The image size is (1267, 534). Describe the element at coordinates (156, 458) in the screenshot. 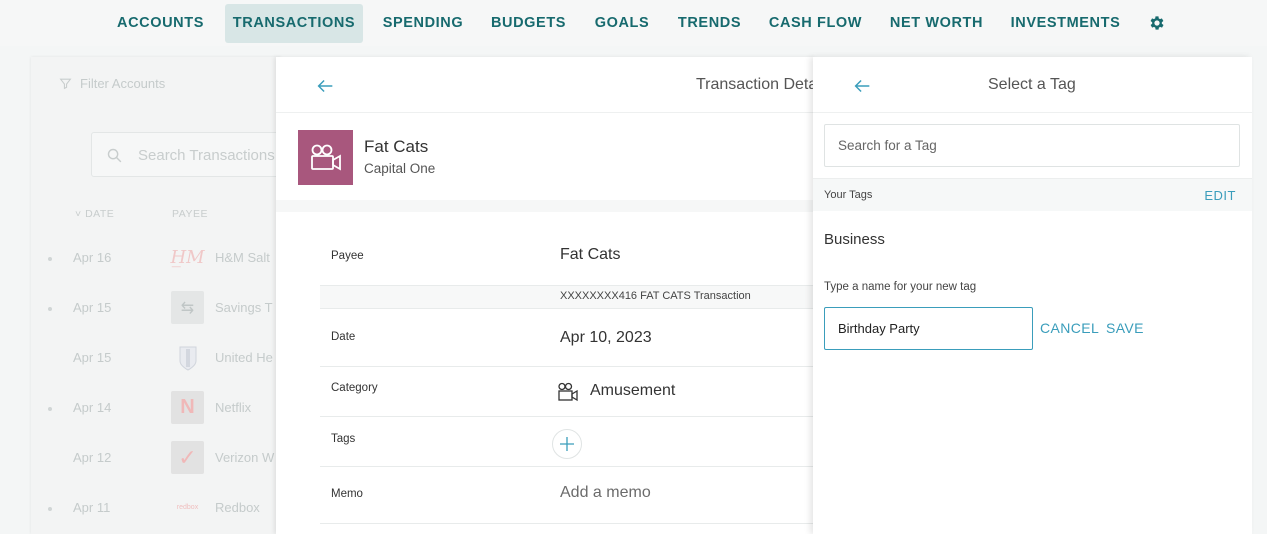

I see `table-row: Apr 12 ✓ Verizon W` at that location.